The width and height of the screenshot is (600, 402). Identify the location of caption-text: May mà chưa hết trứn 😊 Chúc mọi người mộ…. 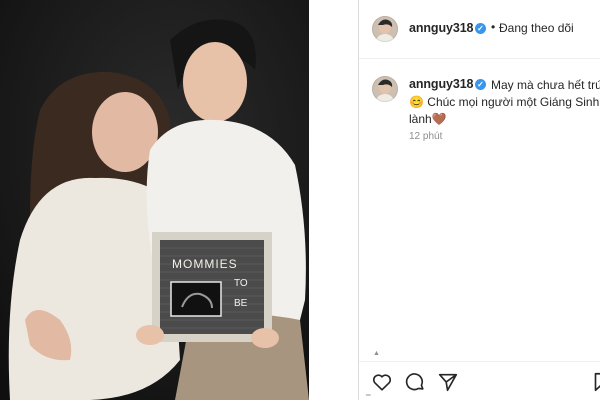
(504, 102).